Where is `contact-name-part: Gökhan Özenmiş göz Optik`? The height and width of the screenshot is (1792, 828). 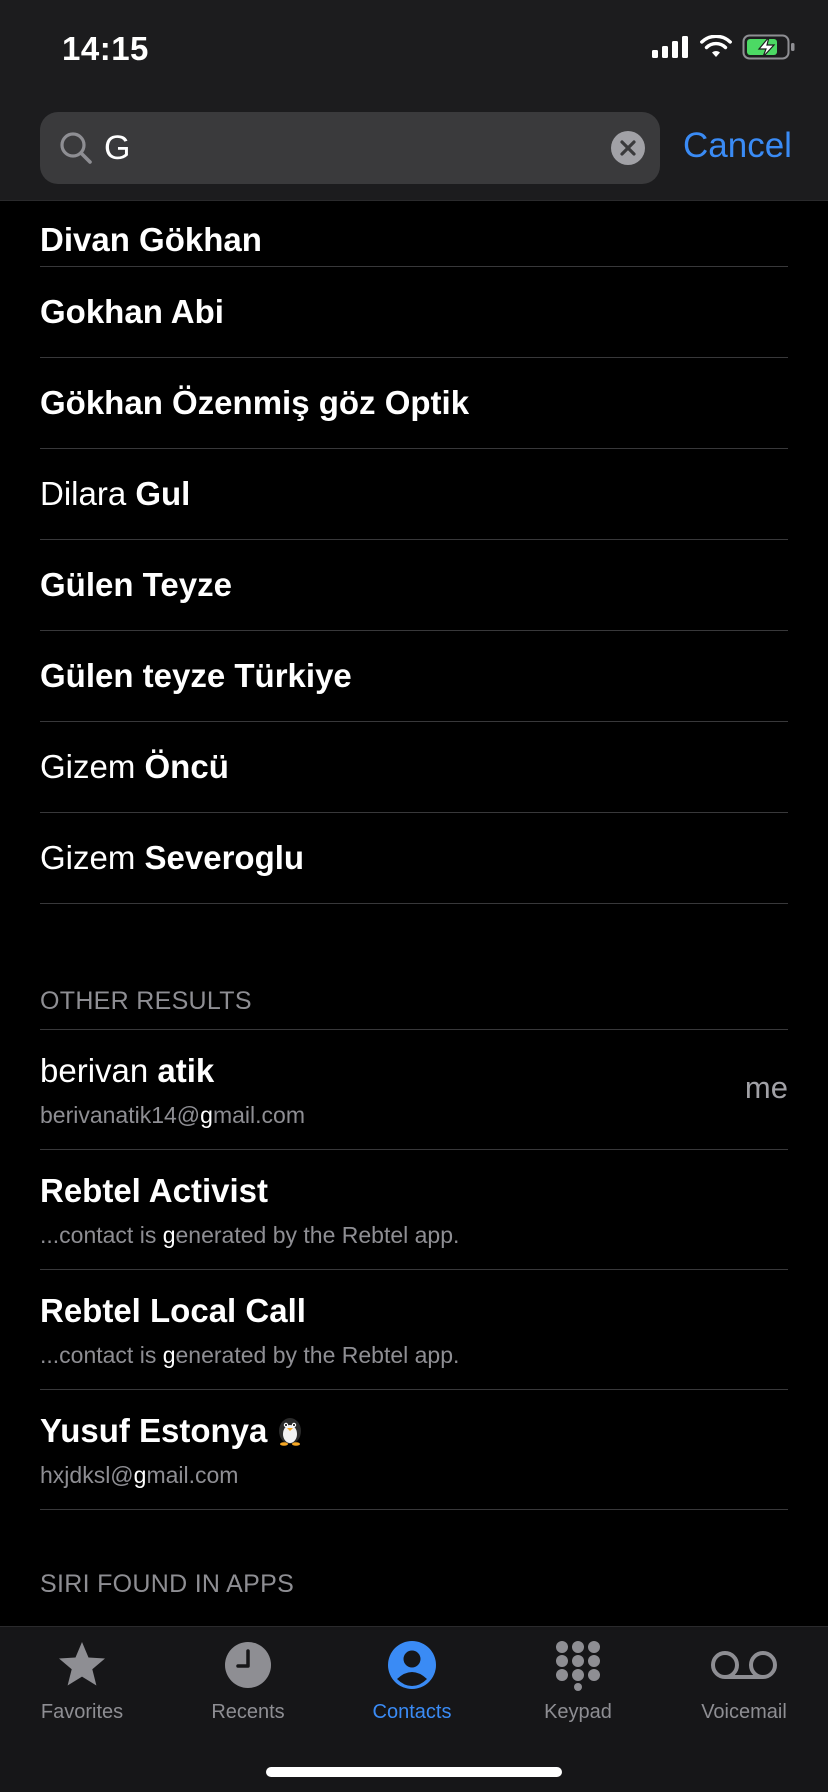
contact-name-part: Gökhan Özenmiş göz Optik is located at coordinates (255, 402).